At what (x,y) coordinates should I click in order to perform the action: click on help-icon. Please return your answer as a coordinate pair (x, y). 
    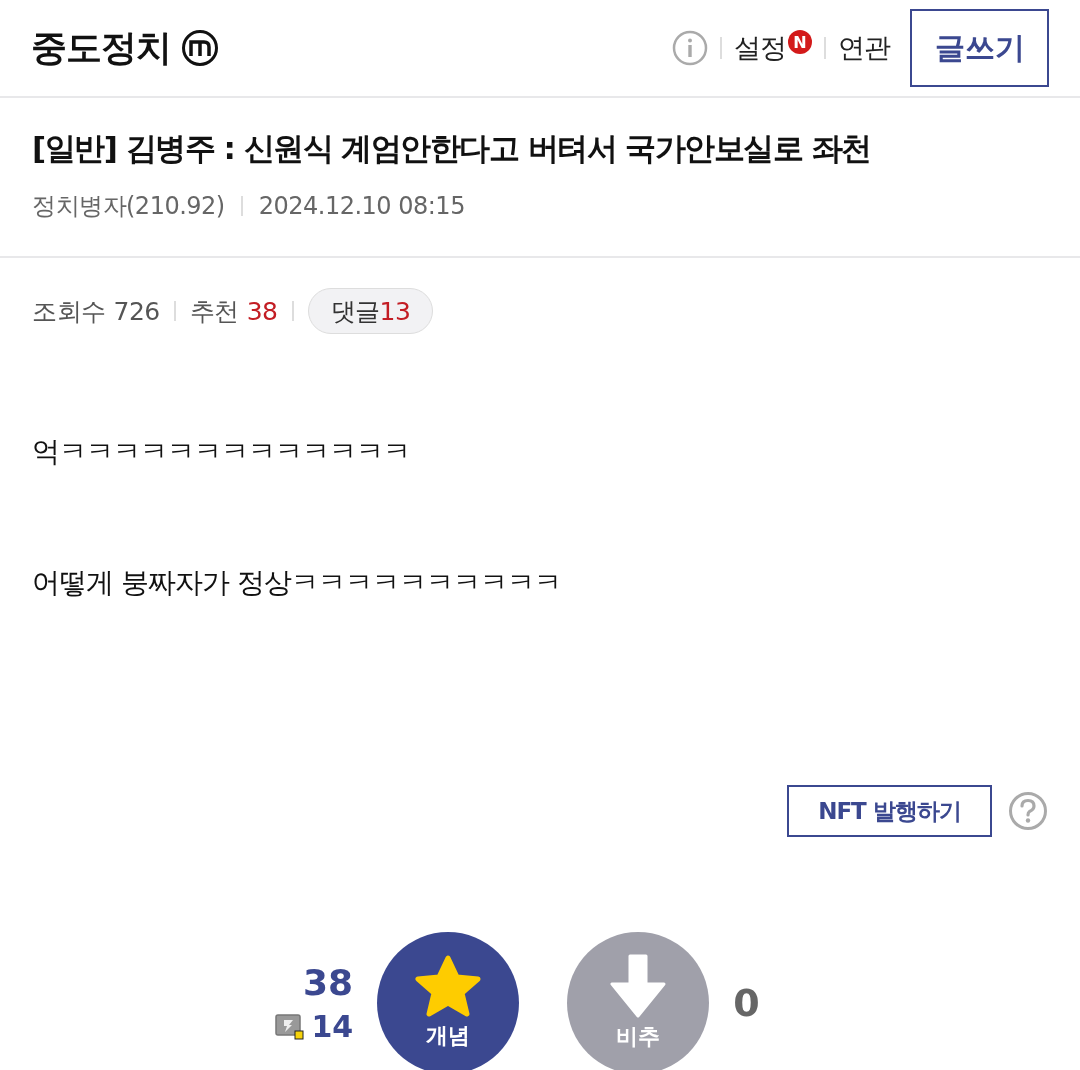
    Looking at the image, I should click on (1028, 811).